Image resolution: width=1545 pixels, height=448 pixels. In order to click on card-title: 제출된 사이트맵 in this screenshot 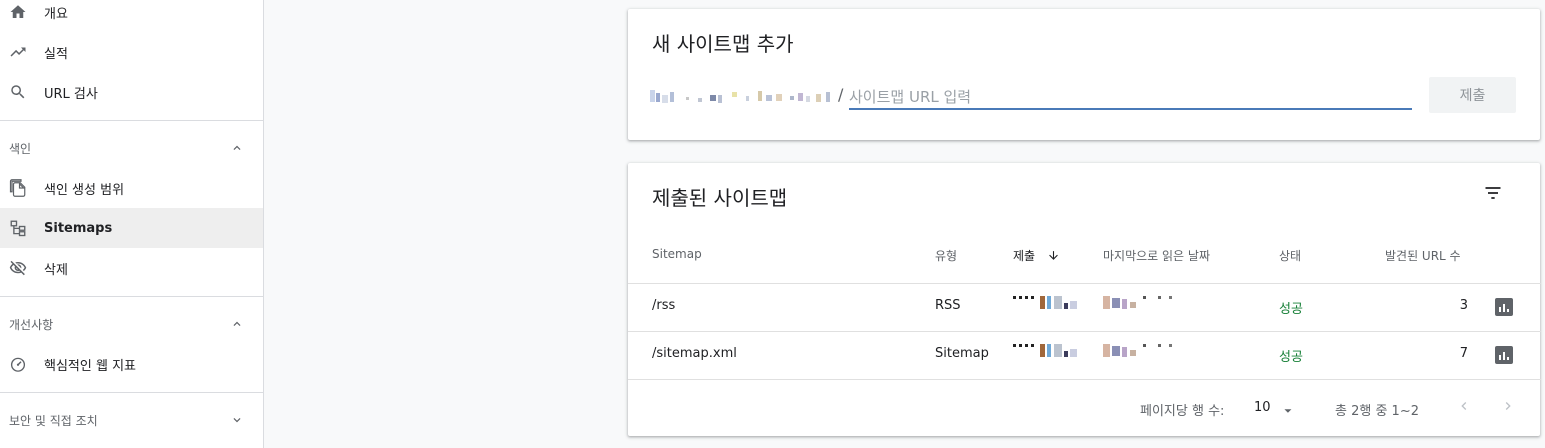, I will do `click(720, 198)`.